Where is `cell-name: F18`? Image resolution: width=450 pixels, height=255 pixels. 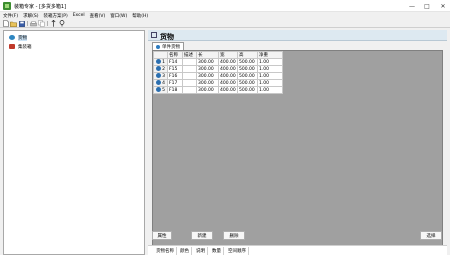
cell-name: F18 is located at coordinates (175, 90).